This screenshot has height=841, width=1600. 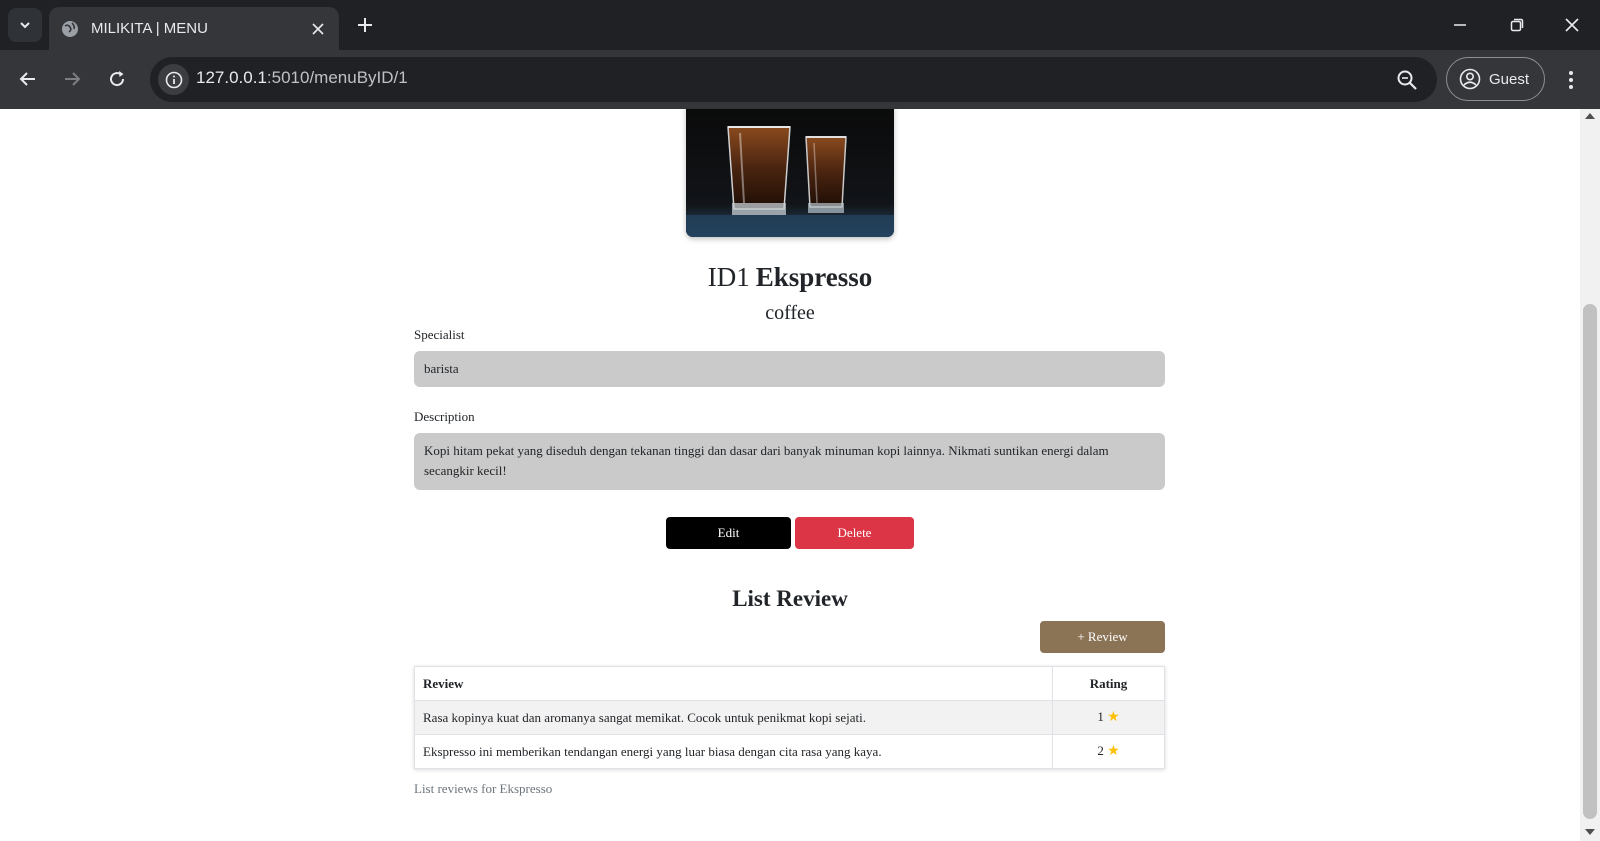 I want to click on close-icon, so click(x=1572, y=25).